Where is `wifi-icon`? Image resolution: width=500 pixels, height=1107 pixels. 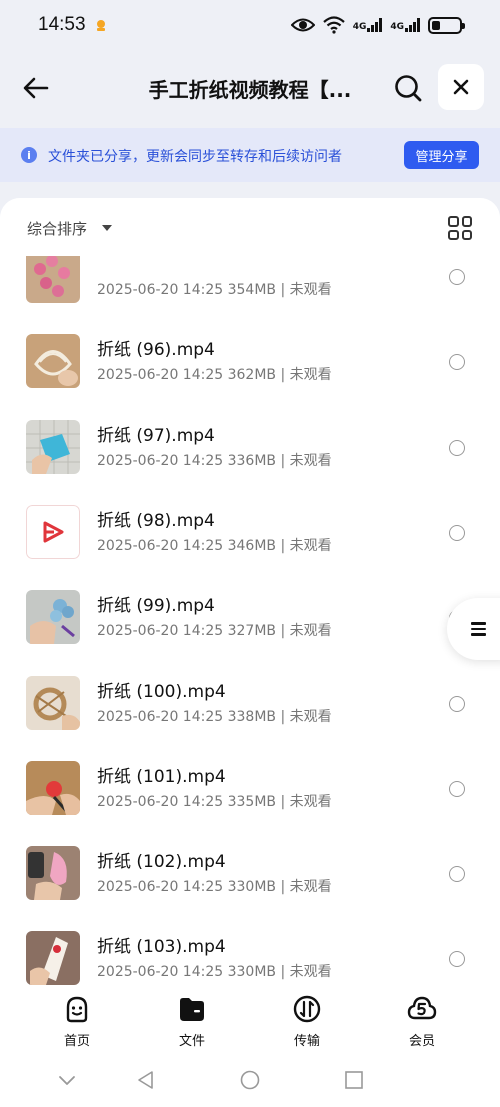 wifi-icon is located at coordinates (333, 25).